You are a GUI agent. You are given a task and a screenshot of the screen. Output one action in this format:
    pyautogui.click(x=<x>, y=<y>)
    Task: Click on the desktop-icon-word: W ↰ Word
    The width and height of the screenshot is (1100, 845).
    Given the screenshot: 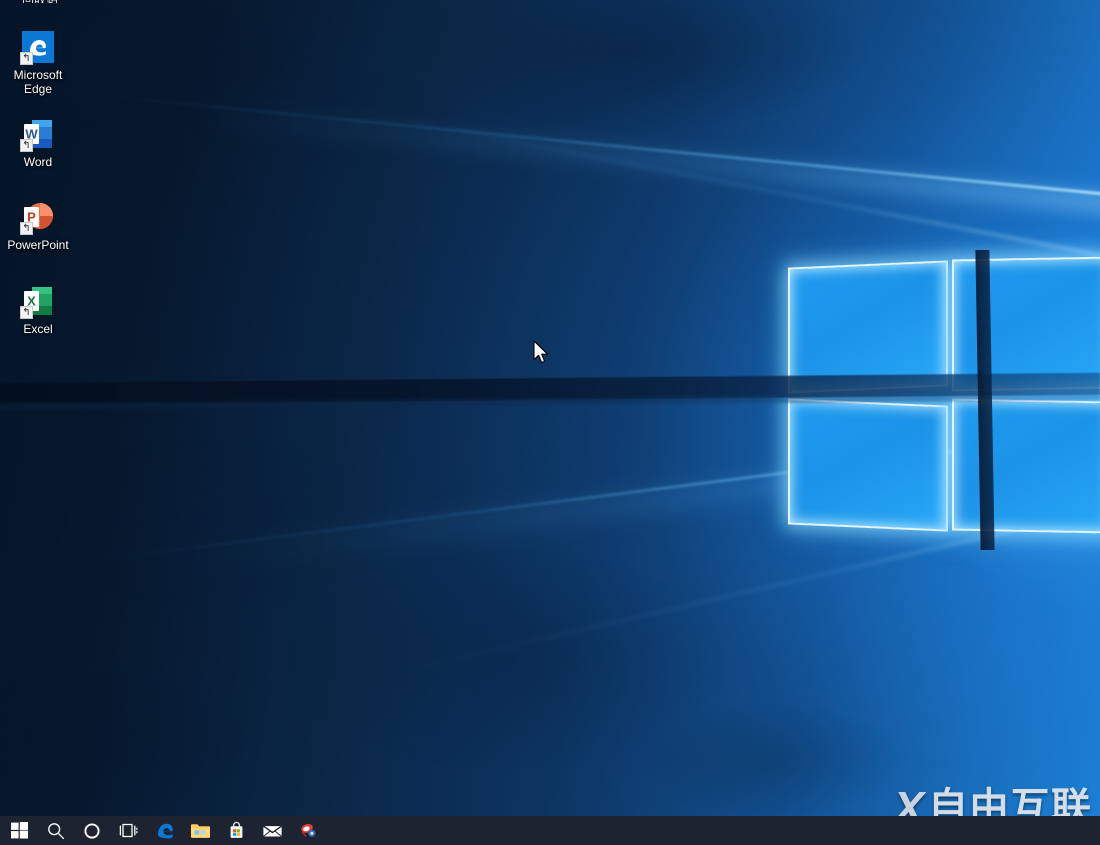 What is the action you would take?
    pyautogui.click(x=38, y=143)
    